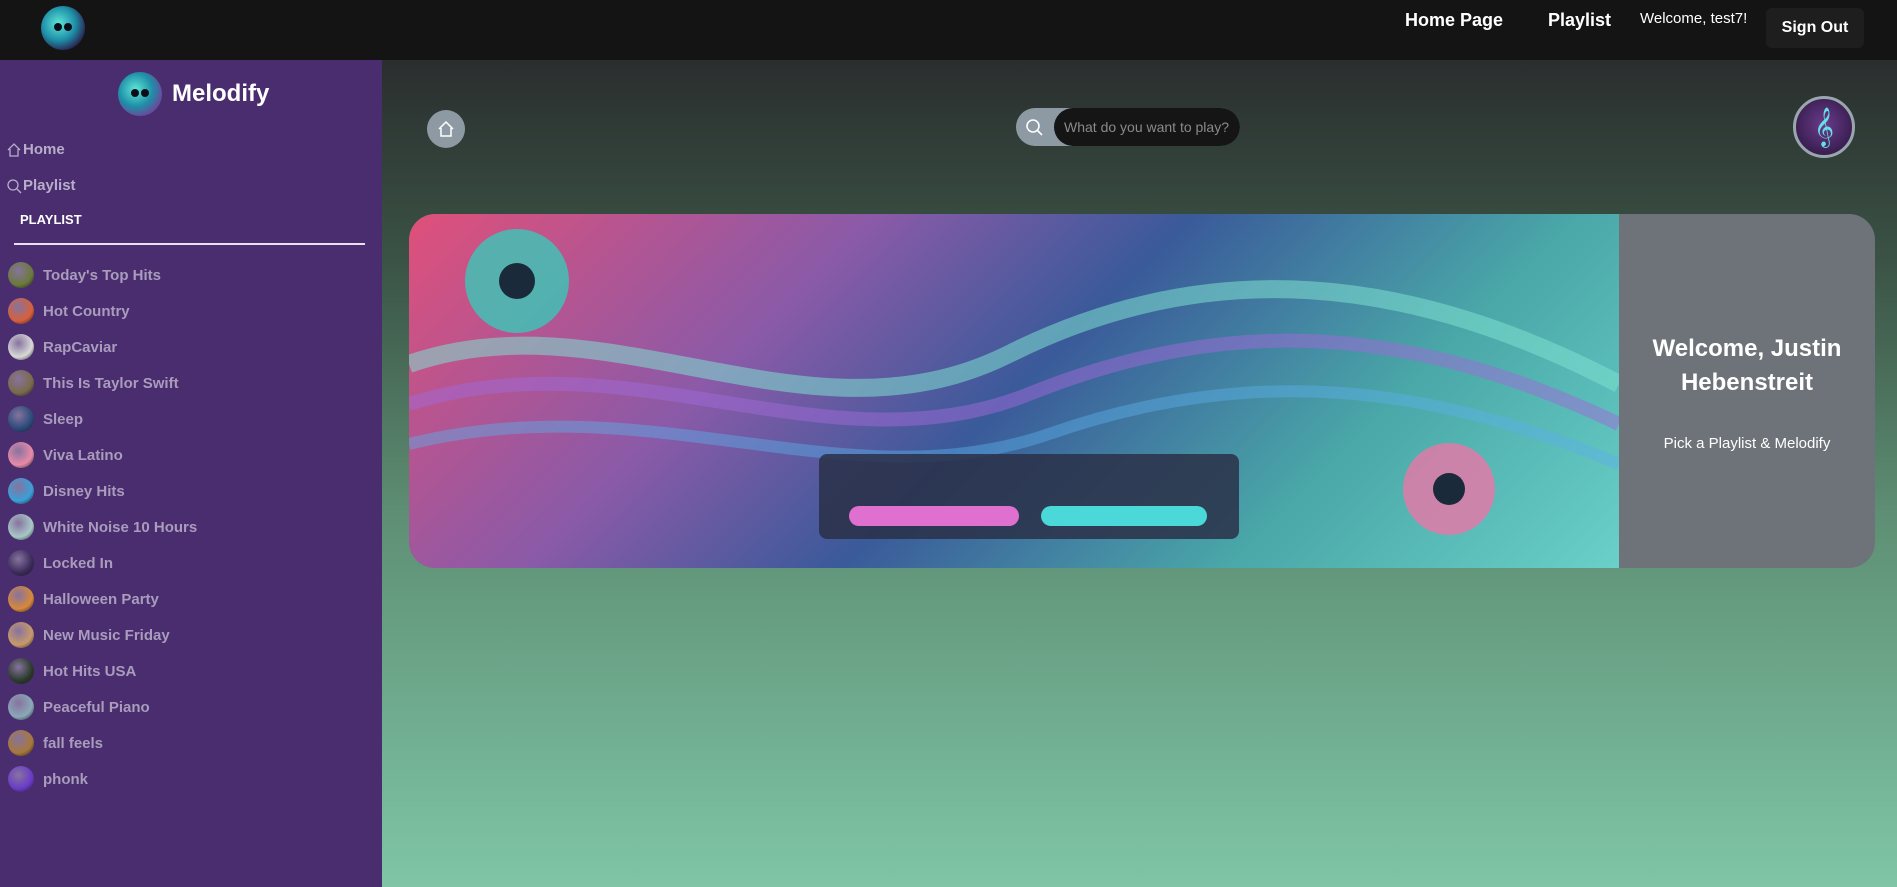  I want to click on playlist-item: Disney Hits, so click(102, 491).